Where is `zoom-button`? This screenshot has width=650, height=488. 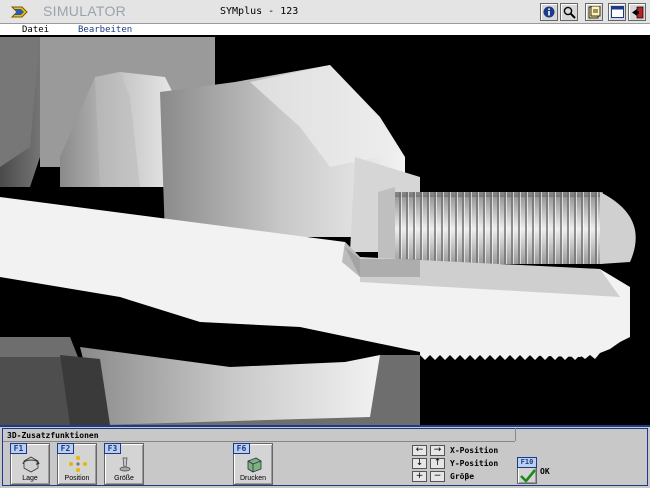 zoom-button is located at coordinates (569, 12).